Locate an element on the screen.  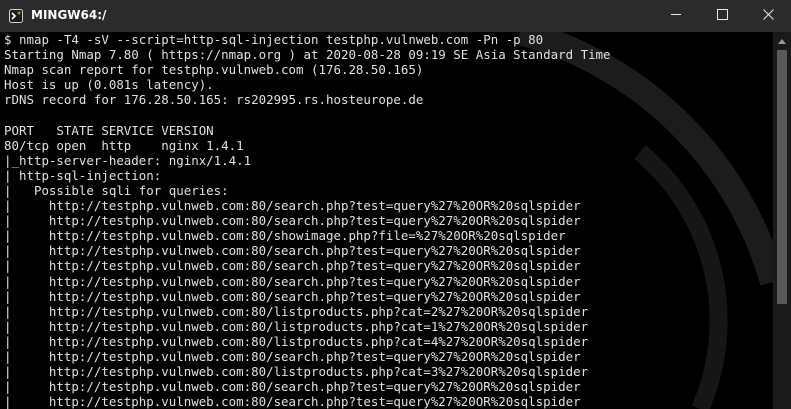
maximize-icon is located at coordinates (722, 16).